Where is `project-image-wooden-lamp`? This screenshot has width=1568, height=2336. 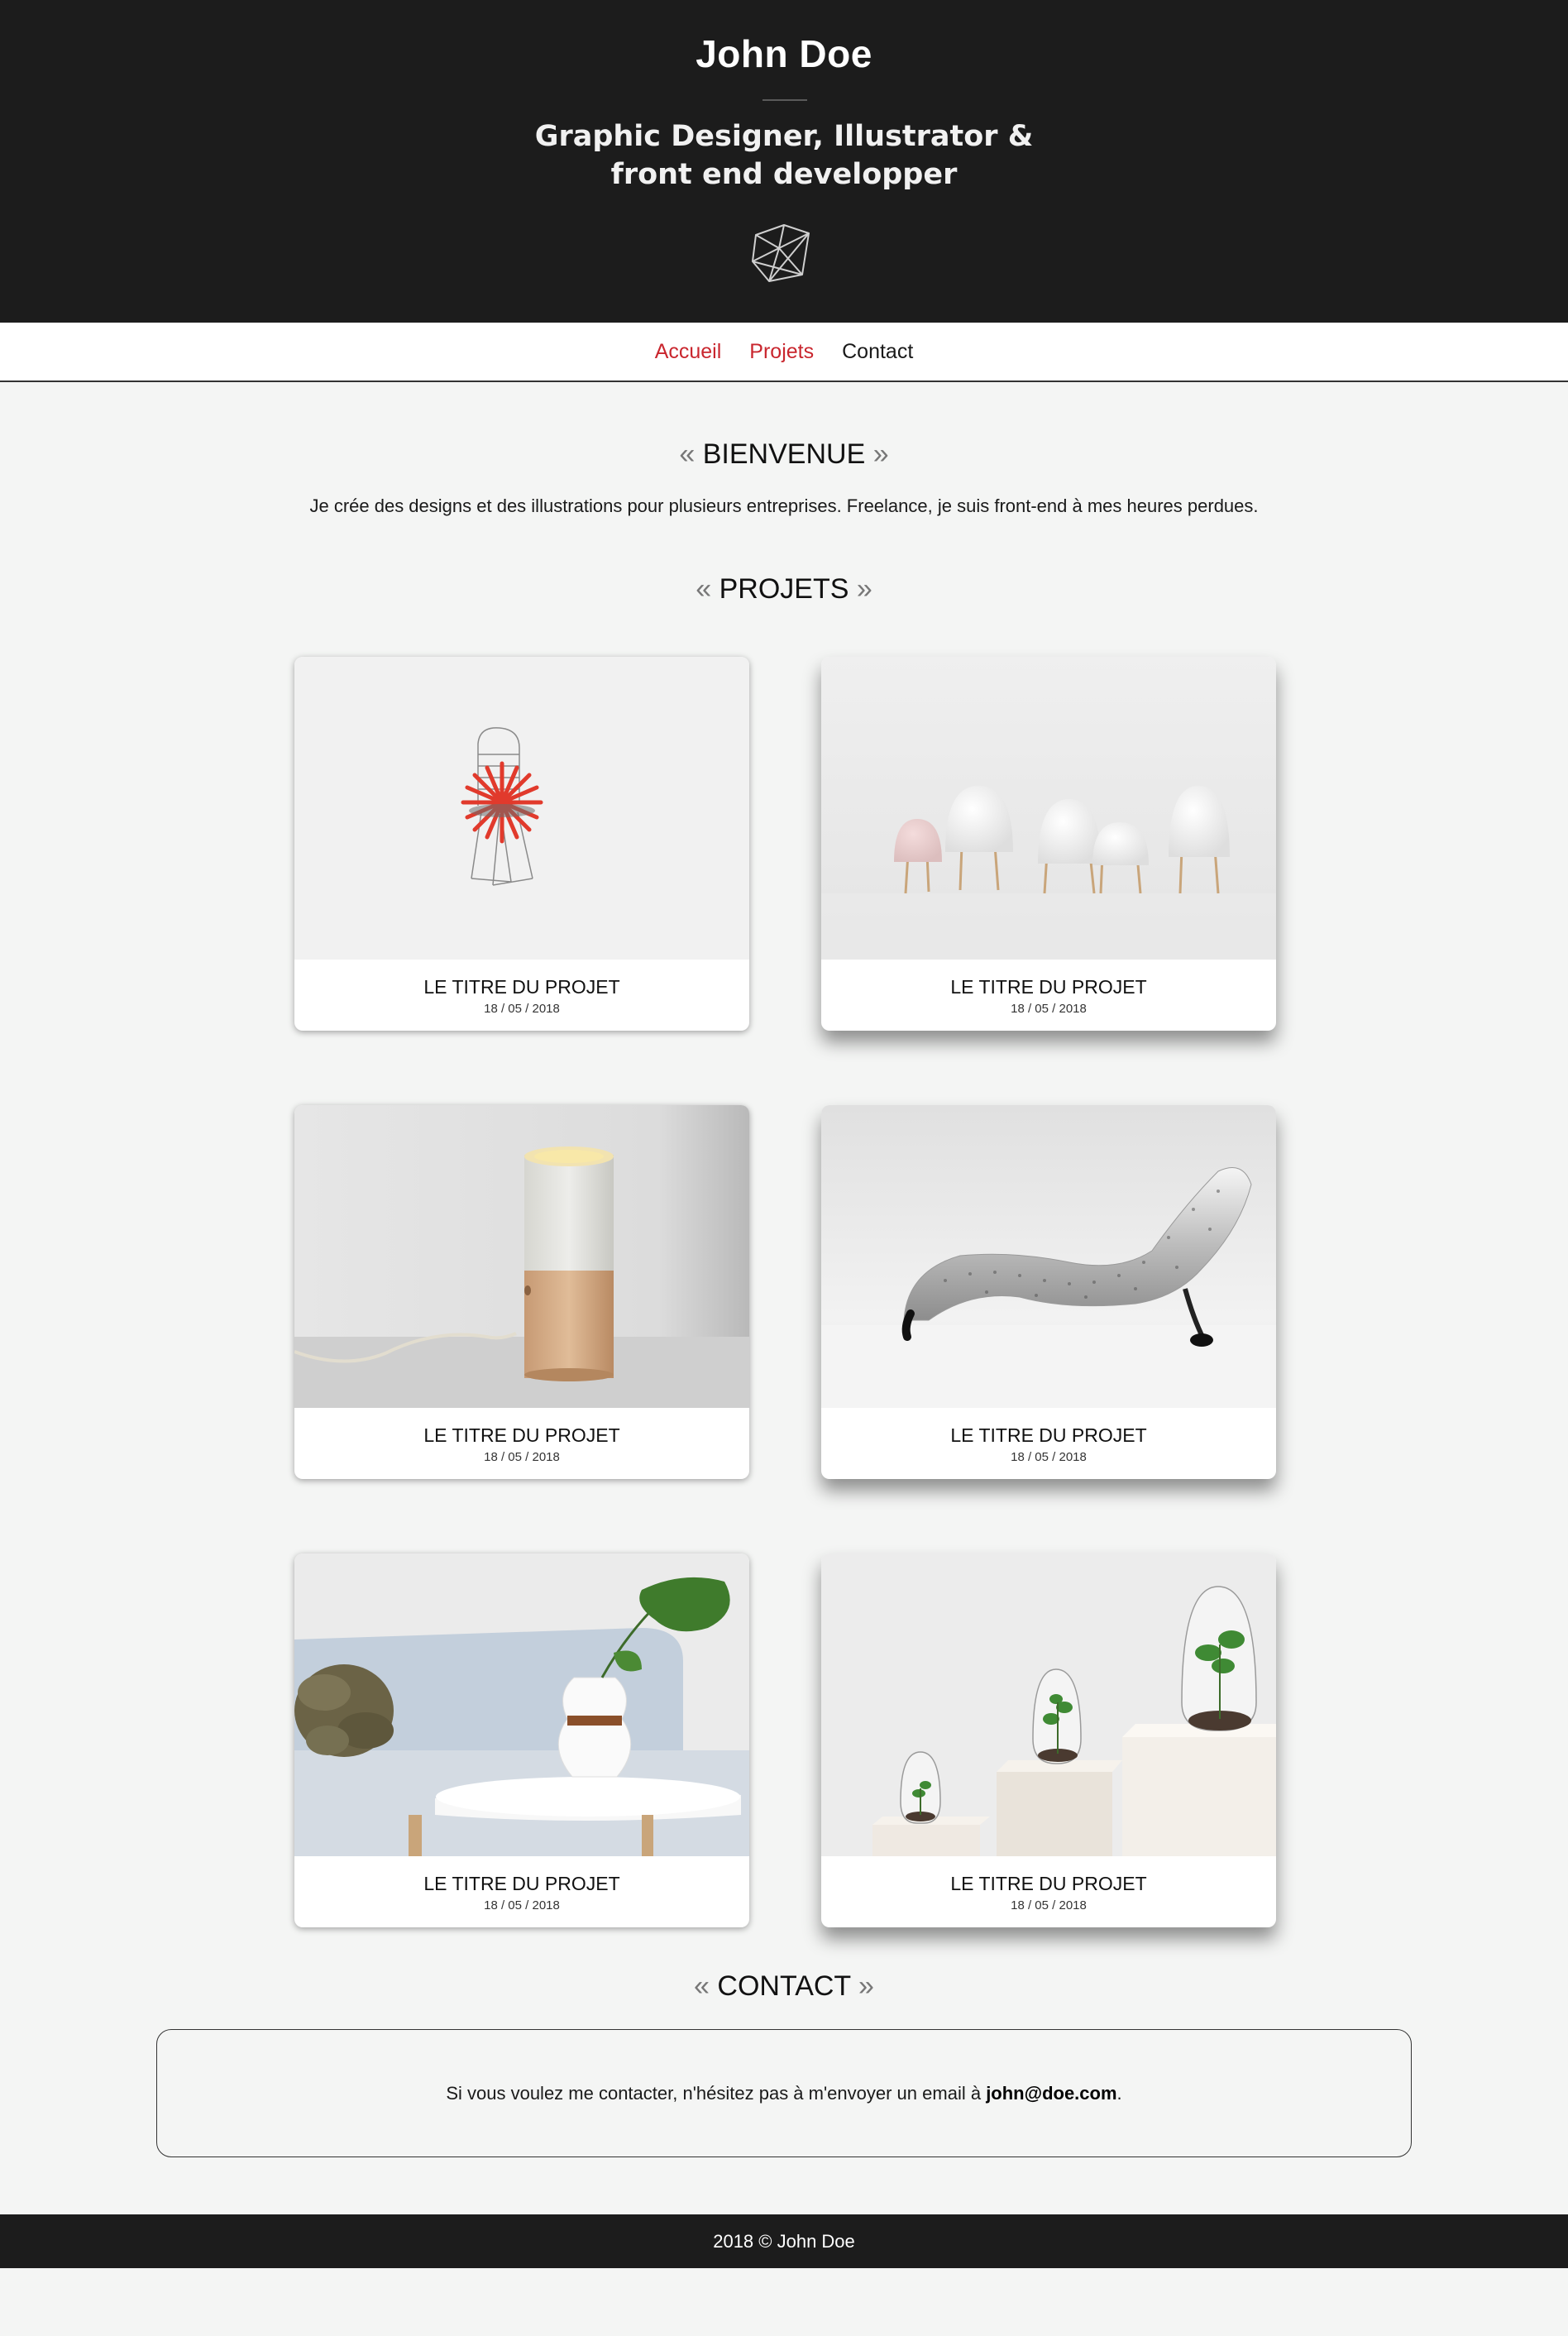 project-image-wooden-lamp is located at coordinates (521, 1256).